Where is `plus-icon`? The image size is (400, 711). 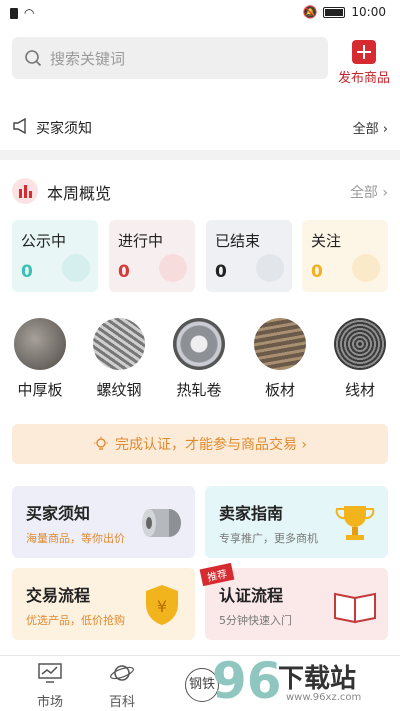
plus-icon is located at coordinates (364, 52).